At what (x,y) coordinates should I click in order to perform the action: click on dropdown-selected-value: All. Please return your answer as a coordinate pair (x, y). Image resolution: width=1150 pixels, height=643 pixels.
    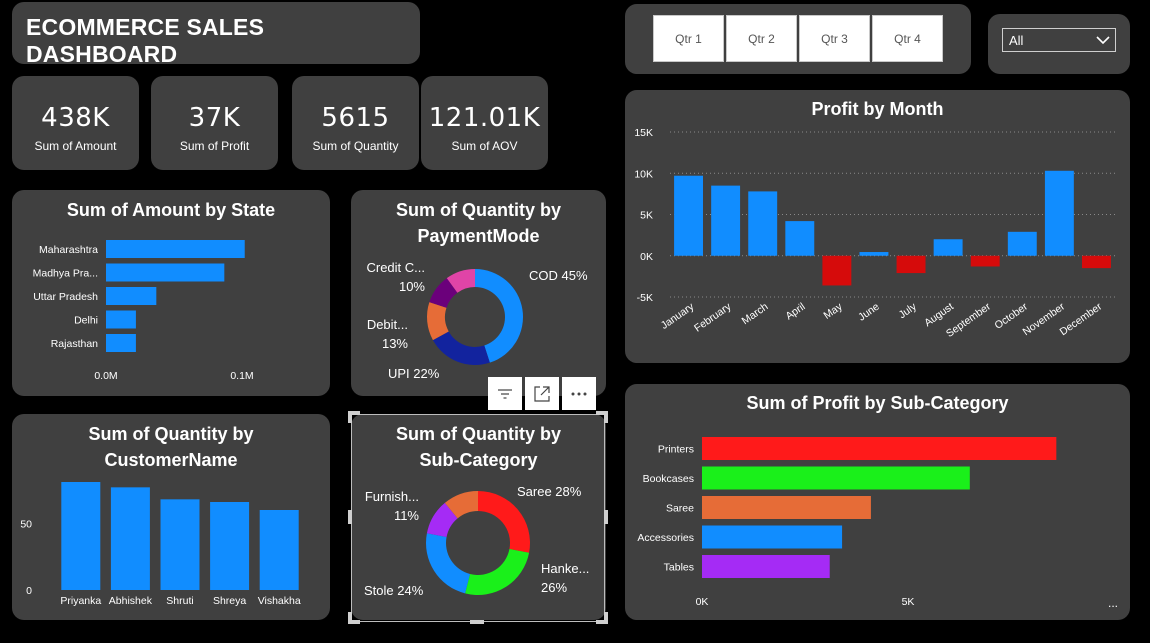
    Looking at the image, I should click on (1016, 40).